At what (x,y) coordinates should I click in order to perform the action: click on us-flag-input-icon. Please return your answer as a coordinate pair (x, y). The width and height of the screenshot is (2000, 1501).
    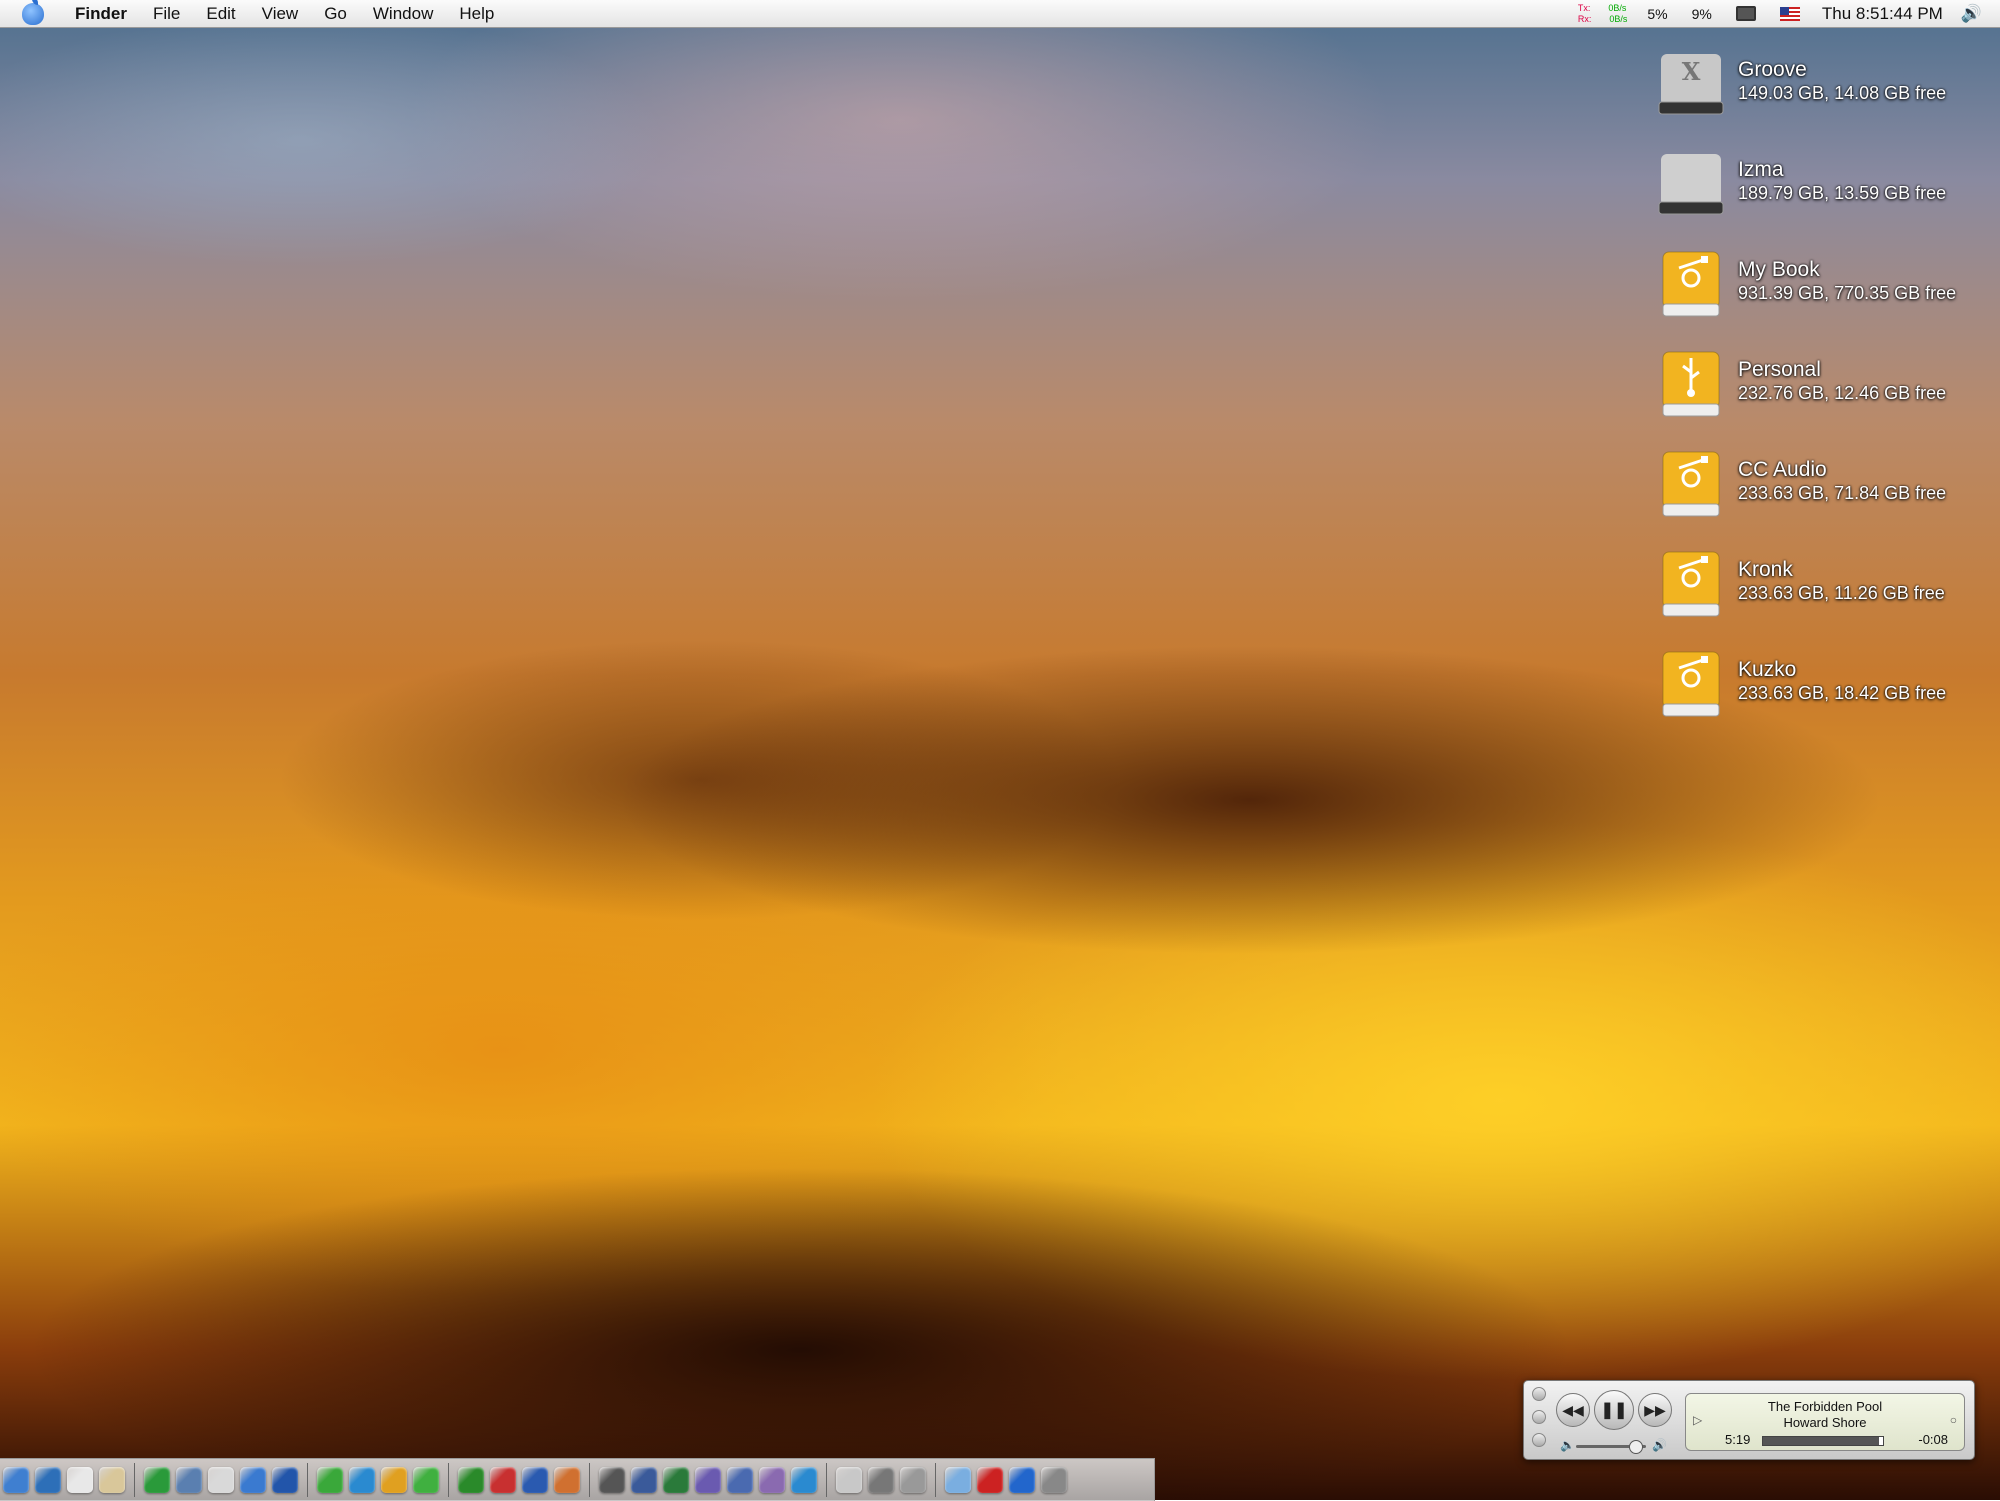
    Looking at the image, I should click on (1789, 13).